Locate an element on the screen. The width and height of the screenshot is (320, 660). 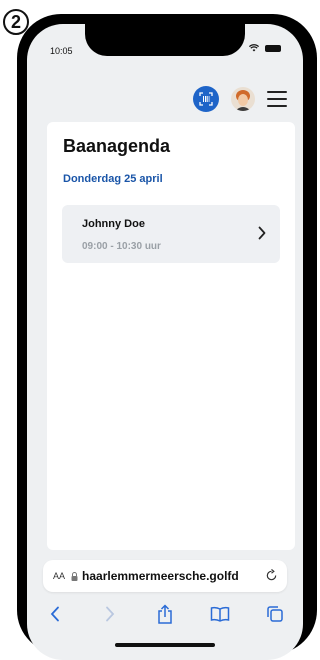
bookmarks-icon is located at coordinates (220, 614).